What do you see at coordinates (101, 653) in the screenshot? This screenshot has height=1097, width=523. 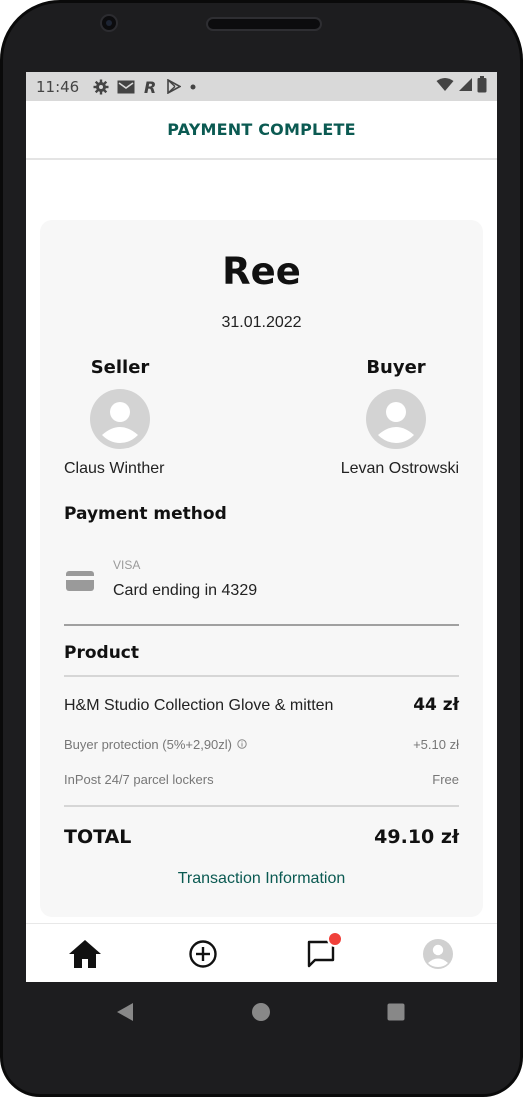 I see `product-title: Product` at bounding box center [101, 653].